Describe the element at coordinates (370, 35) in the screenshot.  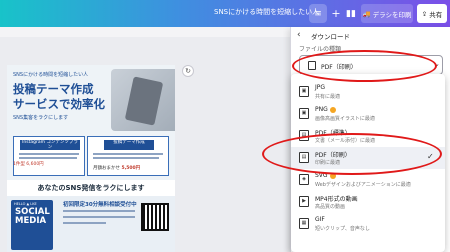
I see `panel-header: ‹ ダウンロード` at that location.